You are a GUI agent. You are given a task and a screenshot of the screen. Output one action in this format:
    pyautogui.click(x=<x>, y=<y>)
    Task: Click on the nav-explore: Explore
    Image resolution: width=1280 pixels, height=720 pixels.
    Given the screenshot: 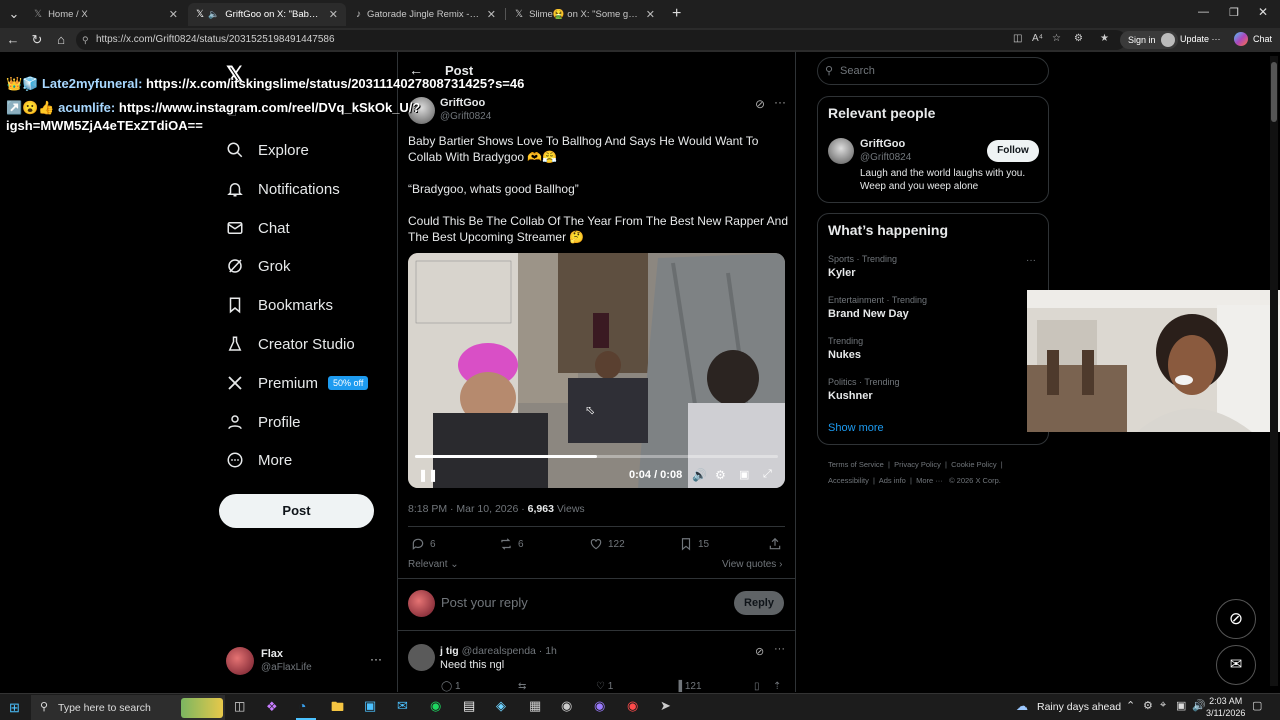 What is the action you would take?
    pyautogui.click(x=267, y=150)
    